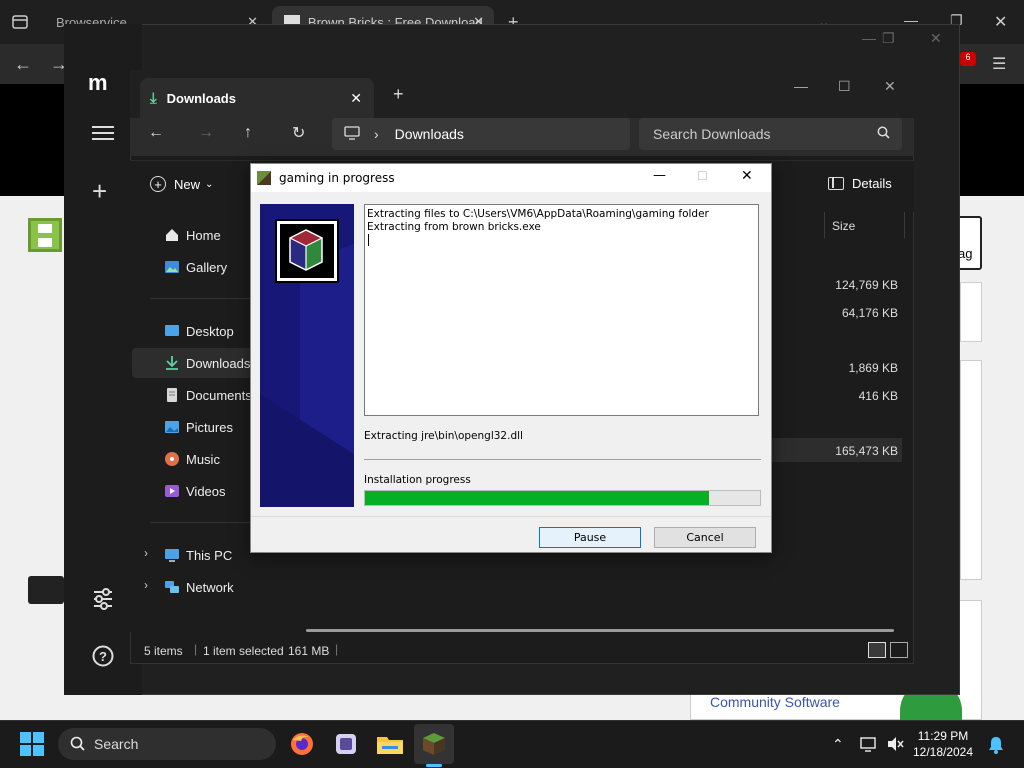 The height and width of the screenshot is (768, 1024). Describe the element at coordinates (895, 746) in the screenshot. I see `volume-muted-icon` at that location.